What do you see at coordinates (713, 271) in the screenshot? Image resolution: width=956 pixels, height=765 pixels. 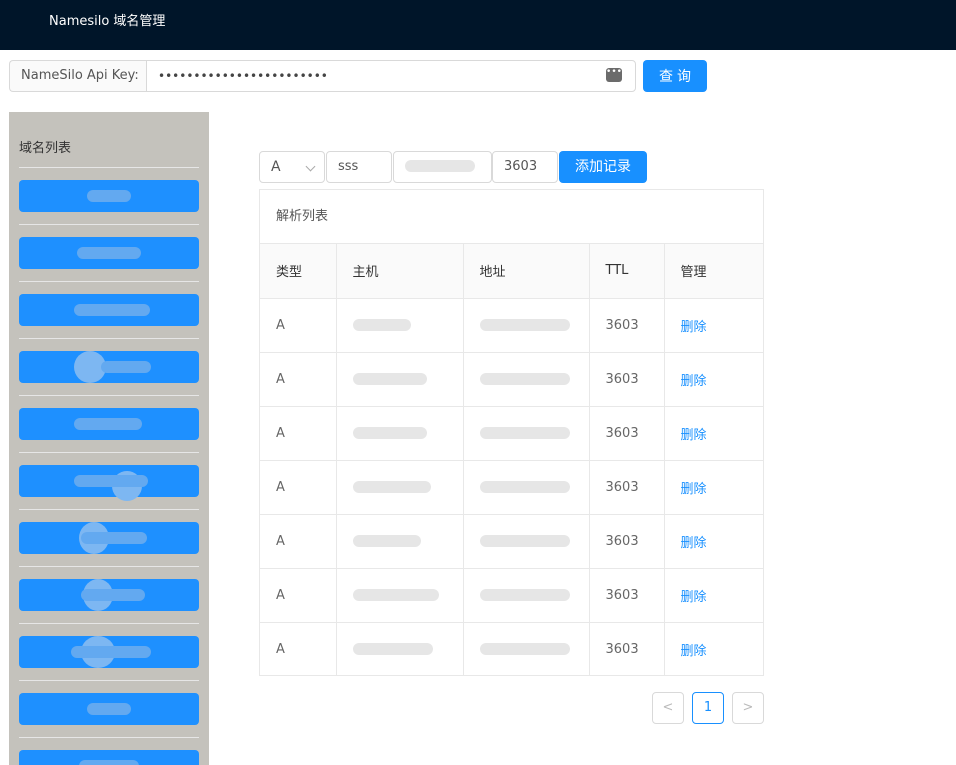 I see `column-header: 管理` at bounding box center [713, 271].